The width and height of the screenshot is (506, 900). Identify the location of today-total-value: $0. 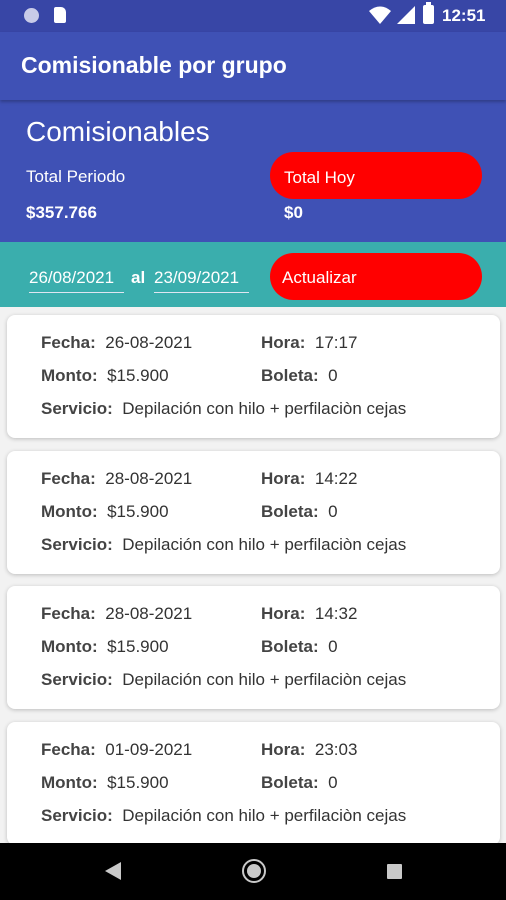
(293, 212).